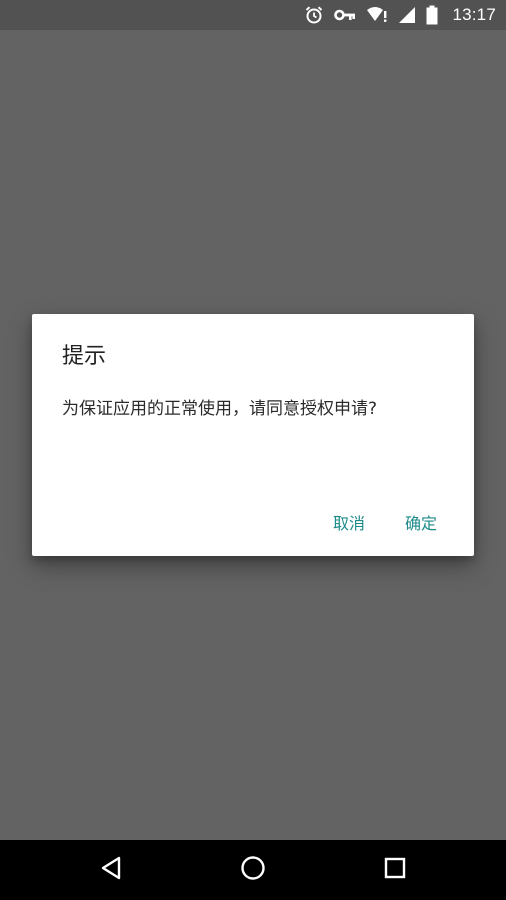 The height and width of the screenshot is (900, 506). What do you see at coordinates (407, 15) in the screenshot?
I see `signal-icon` at bounding box center [407, 15].